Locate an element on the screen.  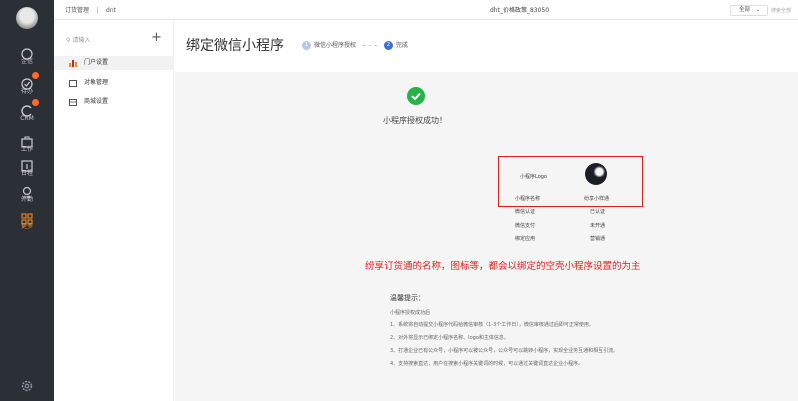
tips-title: 温馨提示： is located at coordinates (407, 298).